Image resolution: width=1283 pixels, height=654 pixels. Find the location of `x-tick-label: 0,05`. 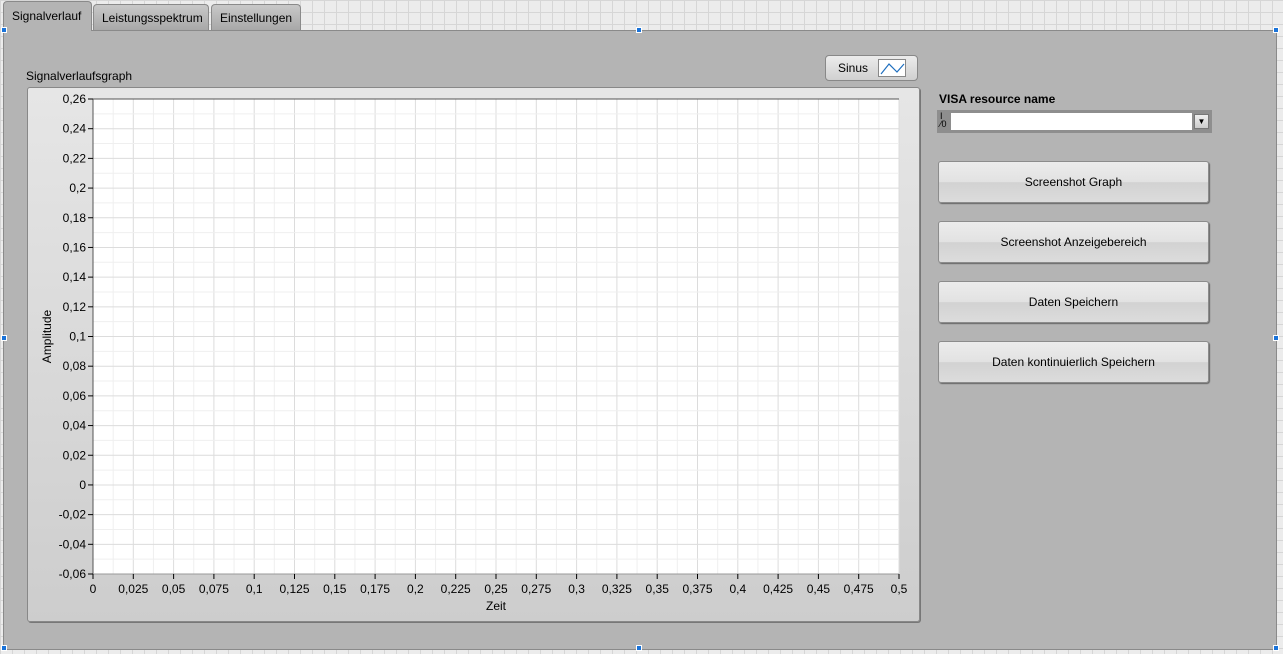

x-tick-label: 0,05 is located at coordinates (174, 589).